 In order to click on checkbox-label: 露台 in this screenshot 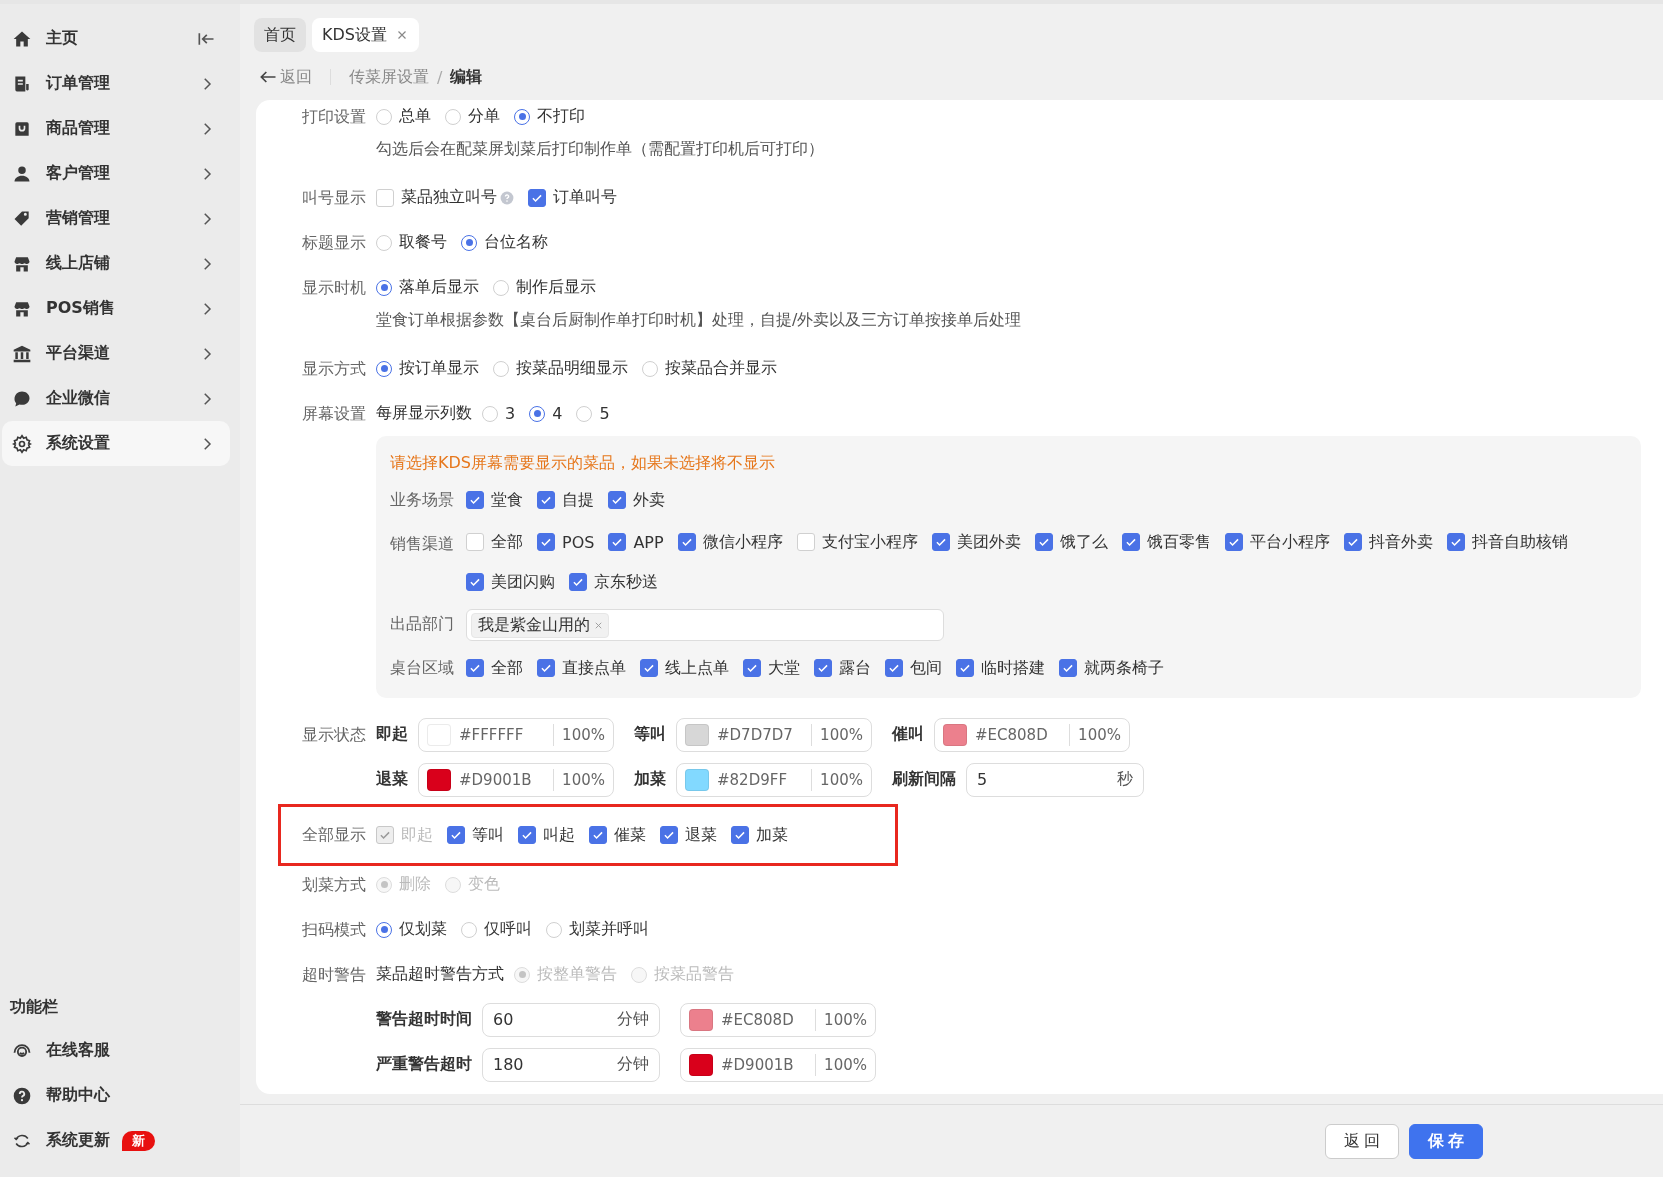, I will do `click(855, 668)`.